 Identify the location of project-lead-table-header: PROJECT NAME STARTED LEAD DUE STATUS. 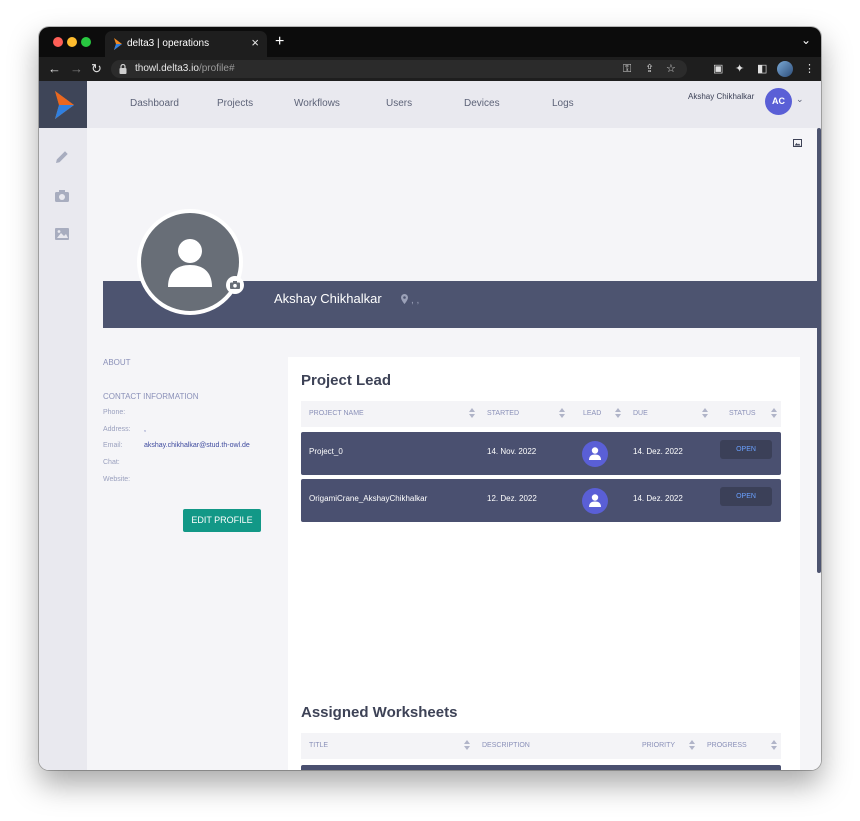
(541, 414).